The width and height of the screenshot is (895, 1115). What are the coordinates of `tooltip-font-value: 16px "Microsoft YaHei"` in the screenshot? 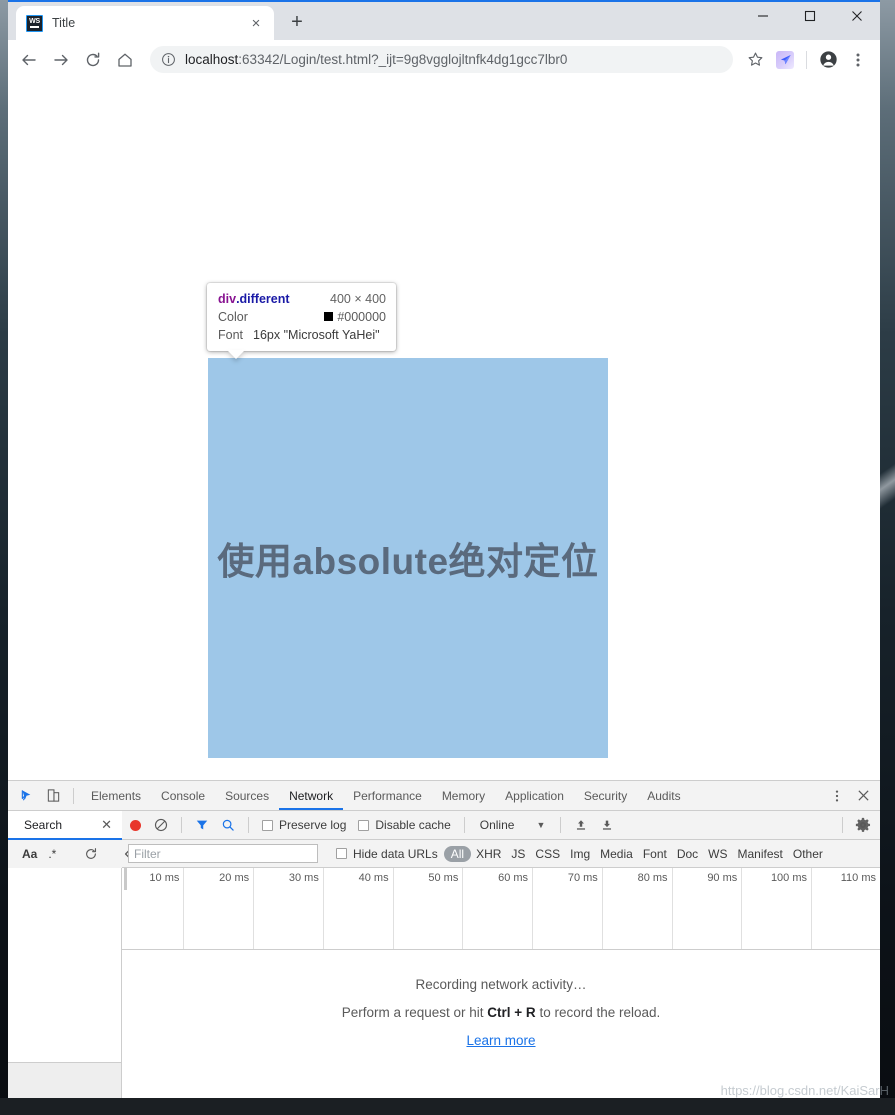 It's located at (316, 335).